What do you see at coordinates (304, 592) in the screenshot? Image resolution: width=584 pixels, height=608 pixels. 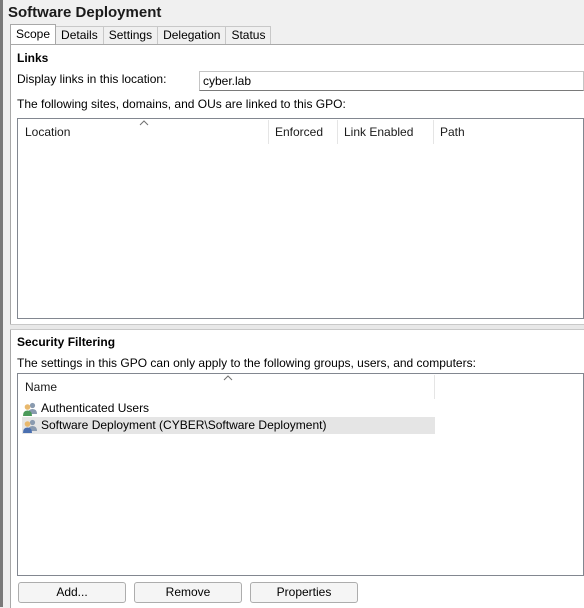 I see `properties-button: Properties` at bounding box center [304, 592].